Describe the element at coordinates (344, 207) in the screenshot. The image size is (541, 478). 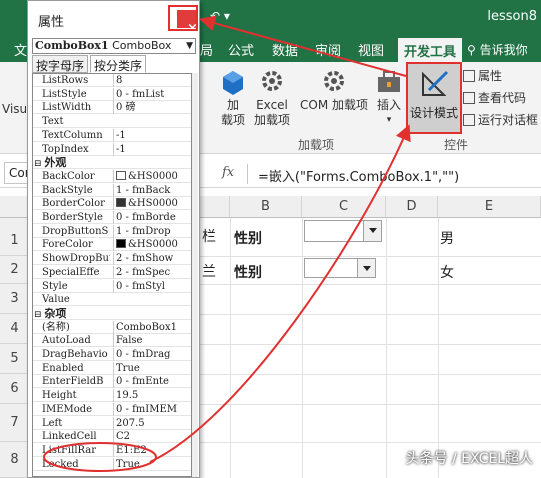
I see `column-header-c: C` at that location.